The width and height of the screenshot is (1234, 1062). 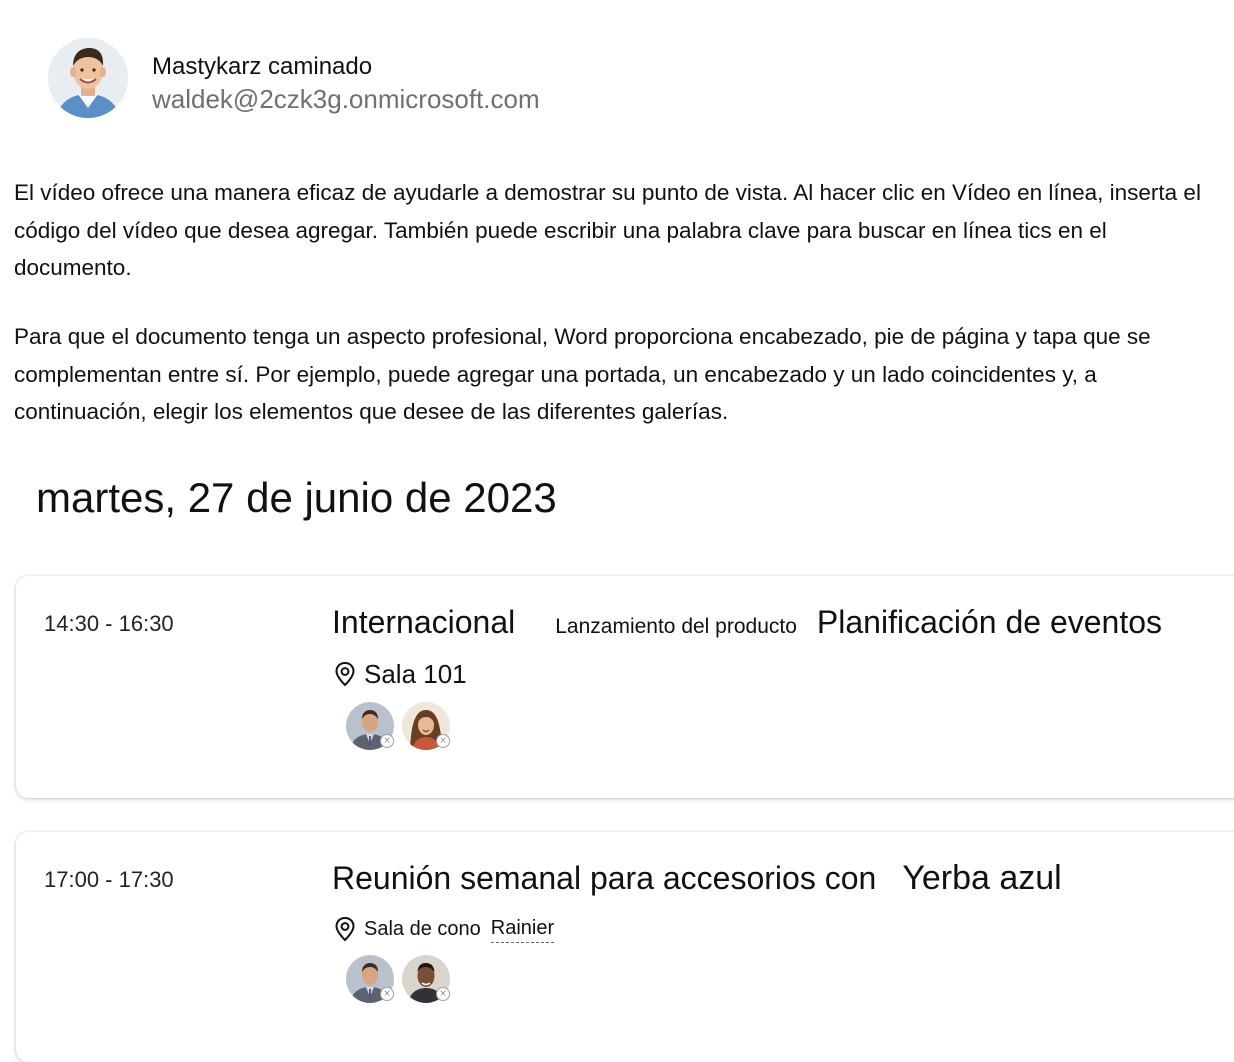 I want to click on date-heading: martes, 27 de junio de 2023, so click(x=296, y=497).